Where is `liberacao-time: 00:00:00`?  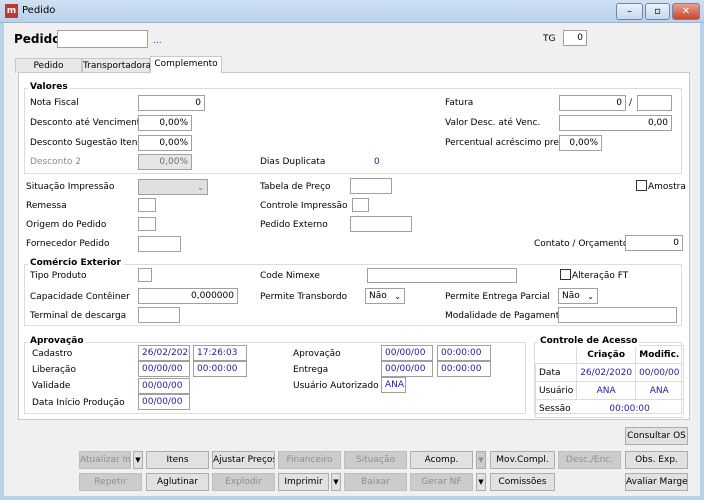
liberacao-time: 00:00:00 is located at coordinates (220, 369).